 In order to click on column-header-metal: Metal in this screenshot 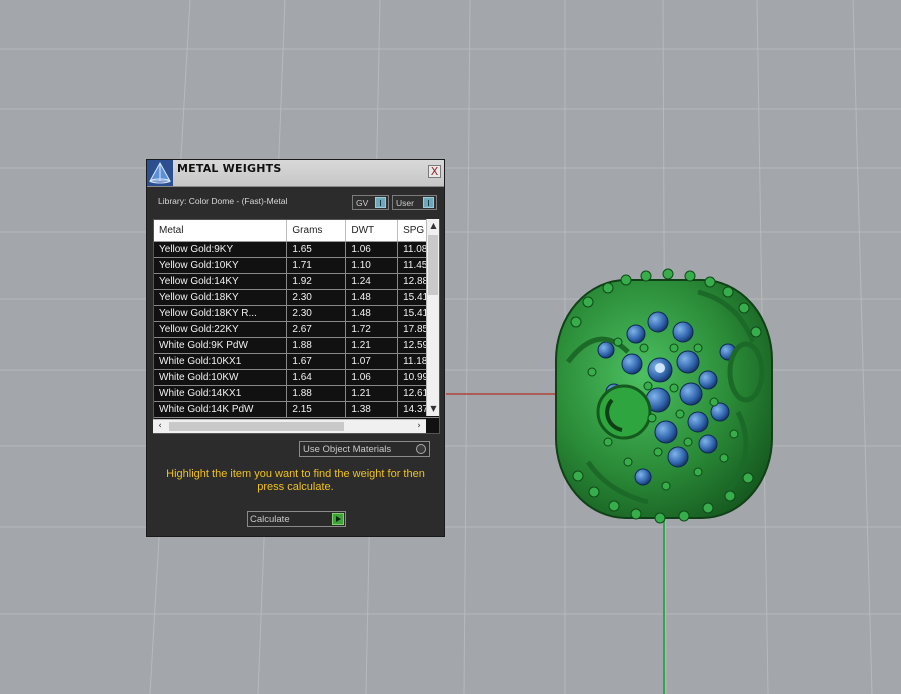, I will do `click(221, 231)`.